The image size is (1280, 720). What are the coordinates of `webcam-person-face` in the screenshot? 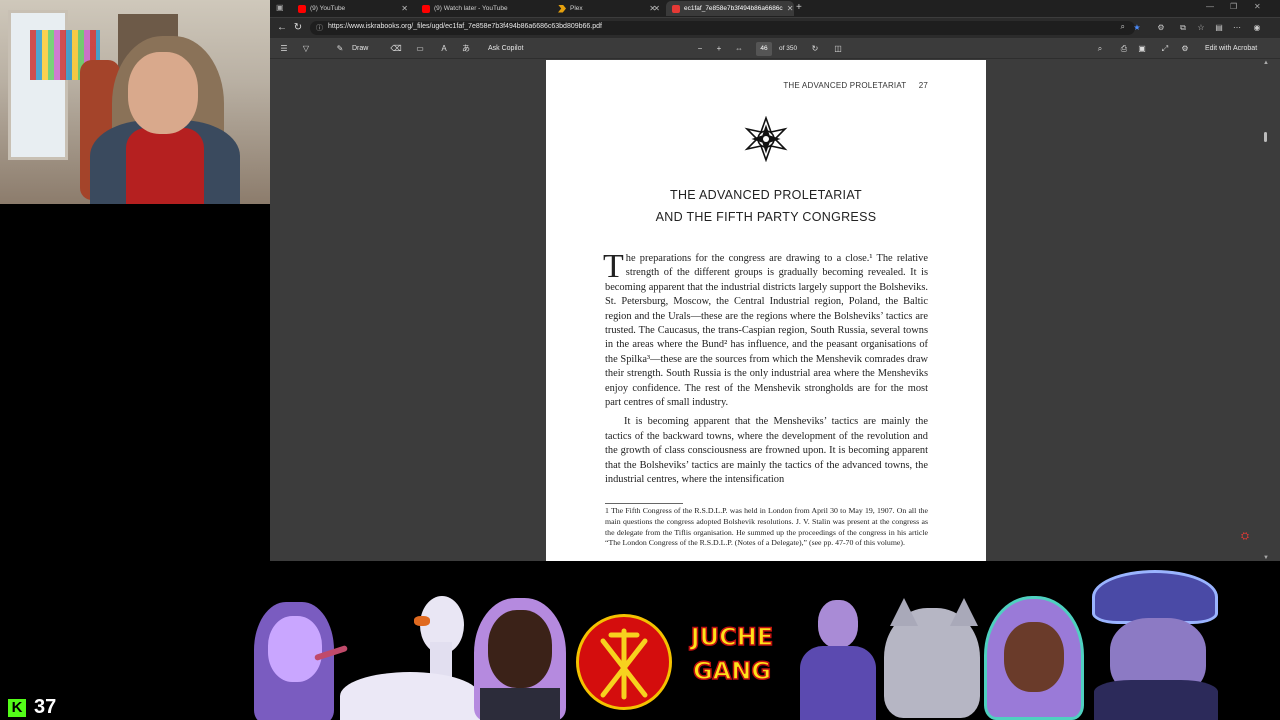 It's located at (163, 93).